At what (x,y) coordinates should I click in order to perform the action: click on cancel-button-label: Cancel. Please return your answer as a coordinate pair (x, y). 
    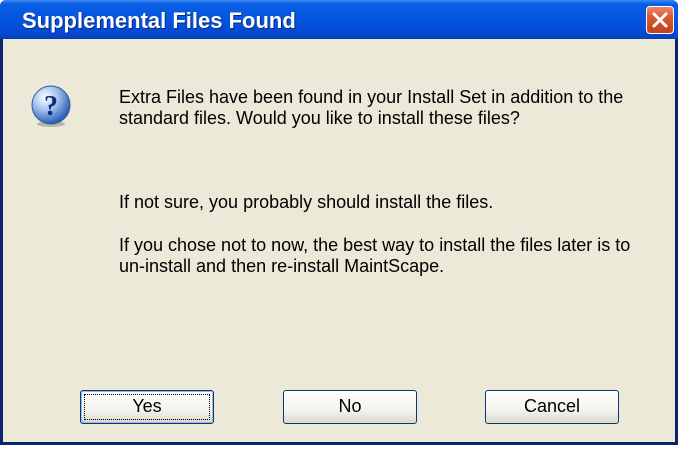
    Looking at the image, I should click on (552, 406).